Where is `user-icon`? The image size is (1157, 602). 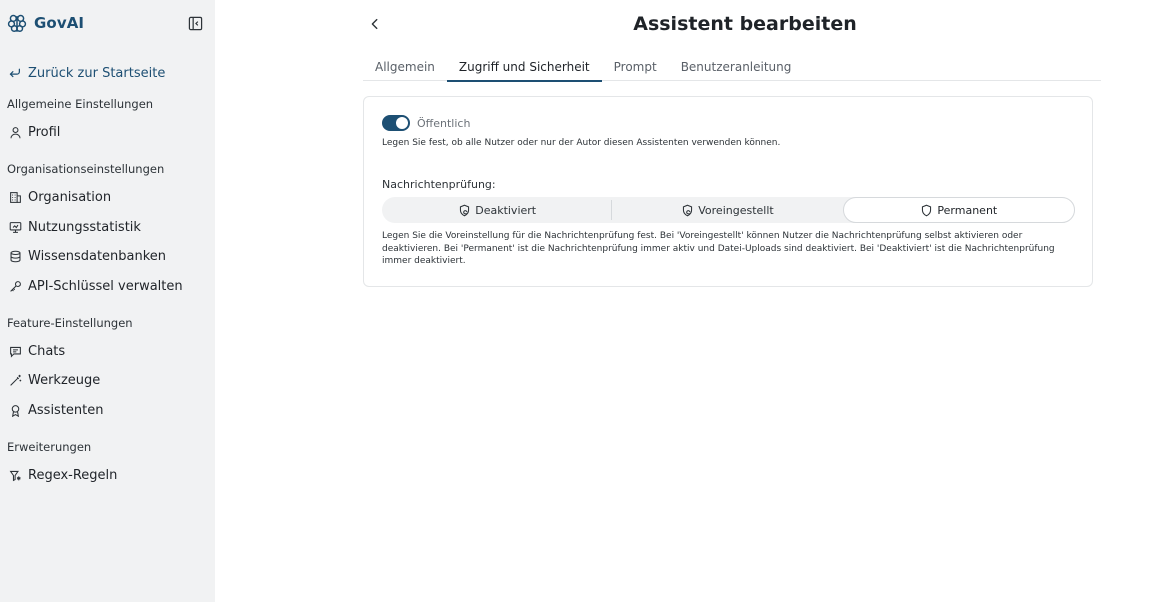 user-icon is located at coordinates (15, 132).